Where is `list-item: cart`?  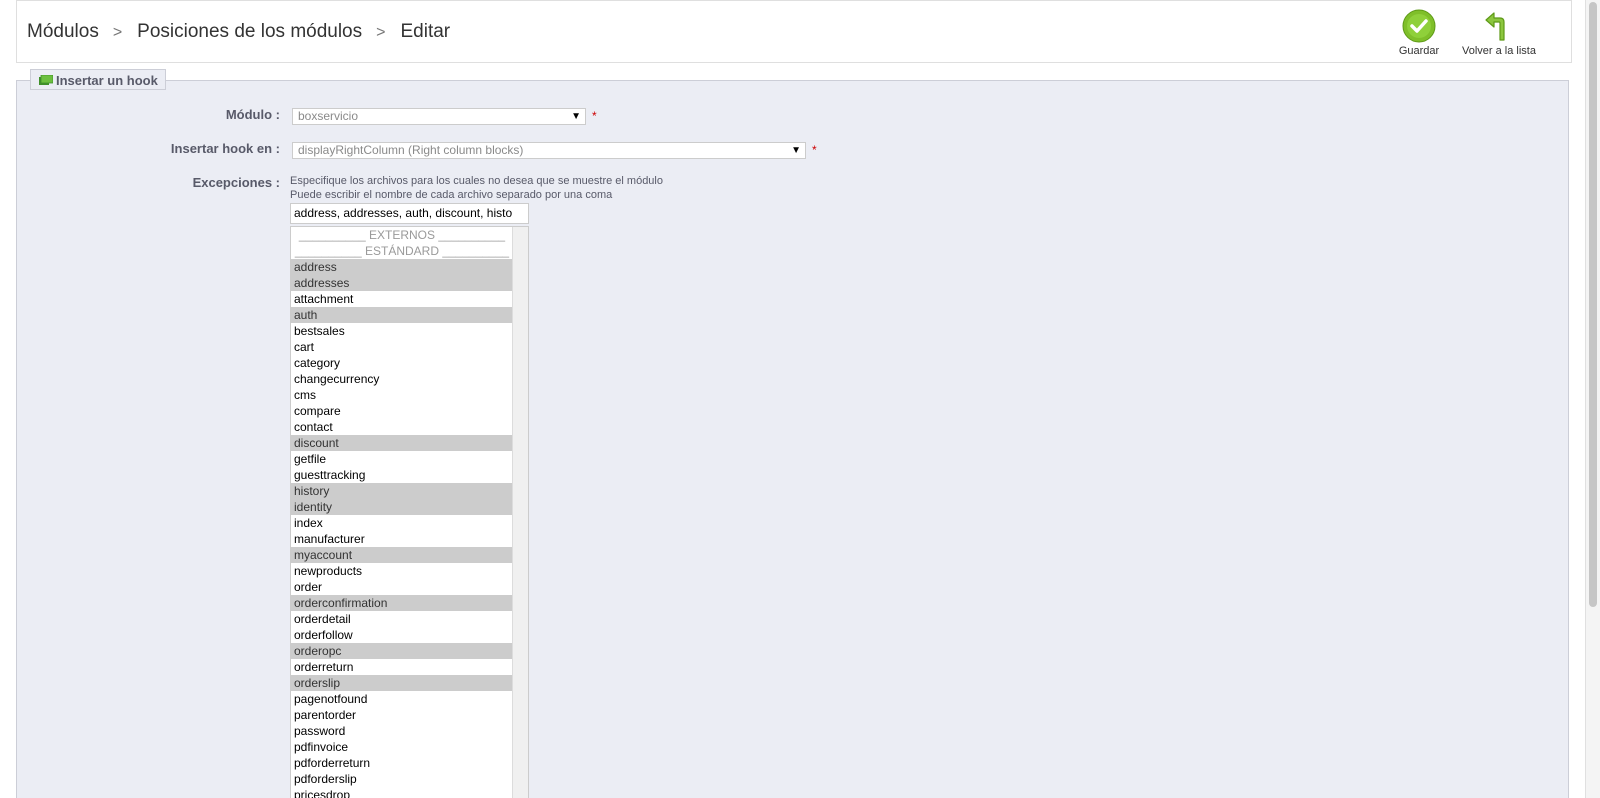
list-item: cart is located at coordinates (402, 347).